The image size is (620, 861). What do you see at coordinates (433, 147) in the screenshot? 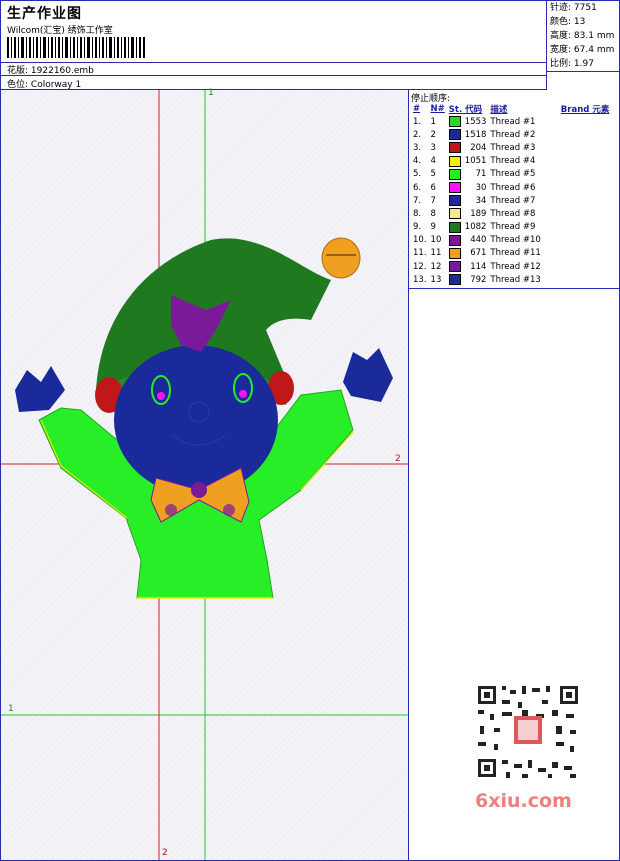
I see `row-n: 3` at bounding box center [433, 147].